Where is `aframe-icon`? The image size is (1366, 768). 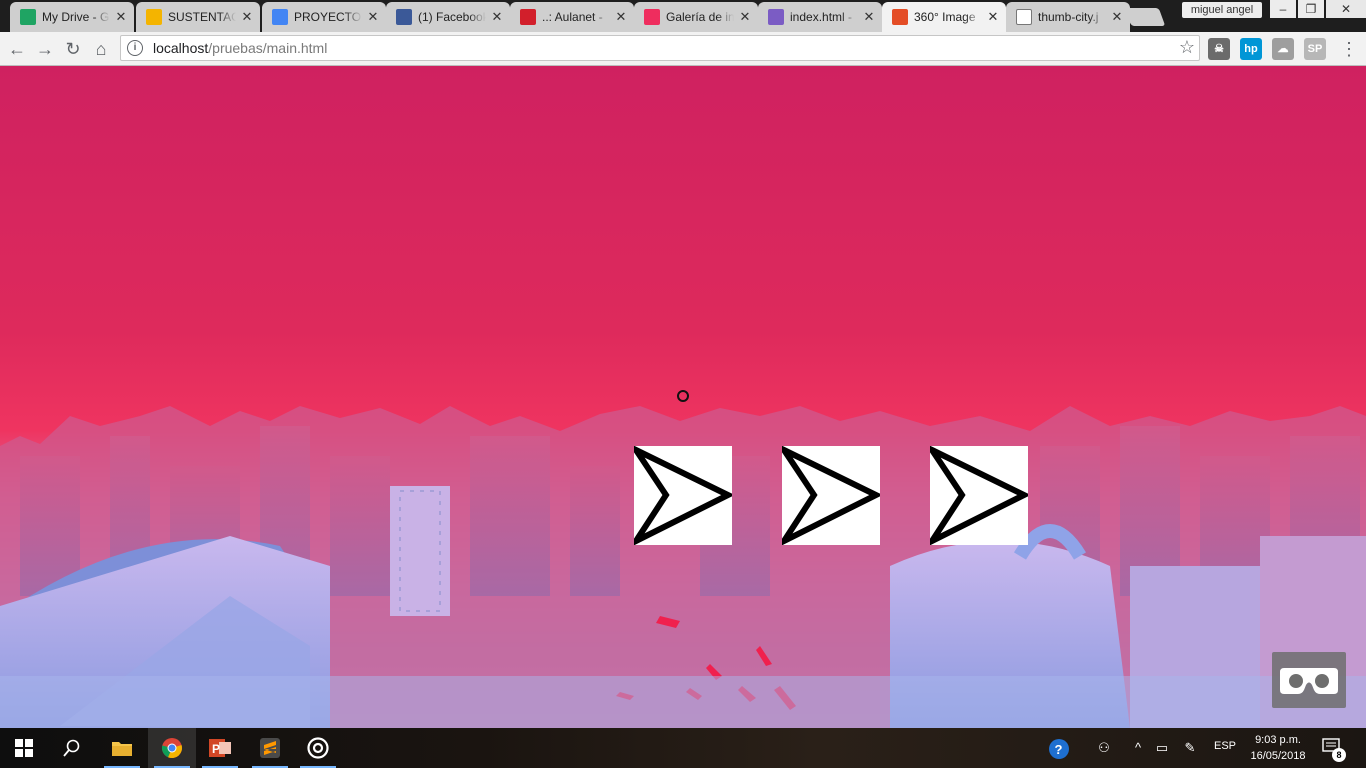
aframe-icon is located at coordinates (652, 17).